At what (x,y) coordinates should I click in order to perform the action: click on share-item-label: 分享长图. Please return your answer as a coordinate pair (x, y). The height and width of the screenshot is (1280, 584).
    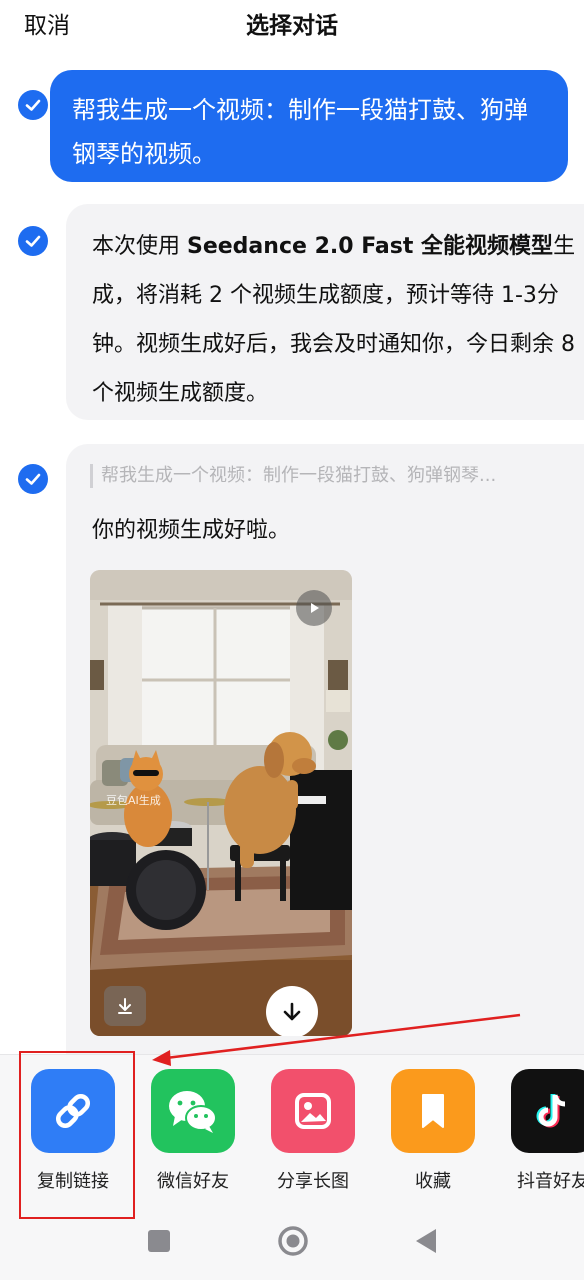
    Looking at the image, I should click on (313, 1181).